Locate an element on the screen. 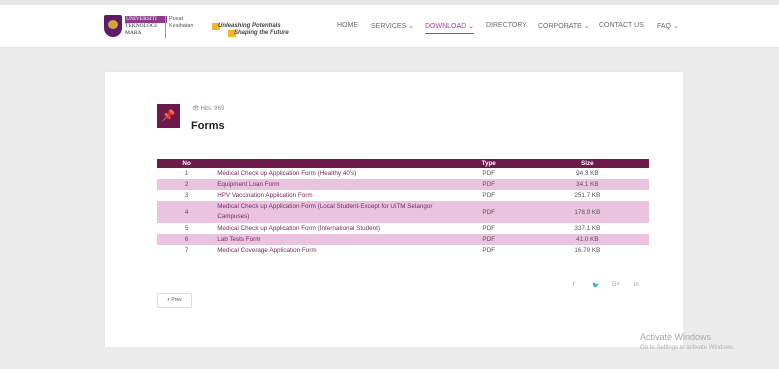 This screenshot has height=369, width=779. row-no: 7 is located at coordinates (186, 250).